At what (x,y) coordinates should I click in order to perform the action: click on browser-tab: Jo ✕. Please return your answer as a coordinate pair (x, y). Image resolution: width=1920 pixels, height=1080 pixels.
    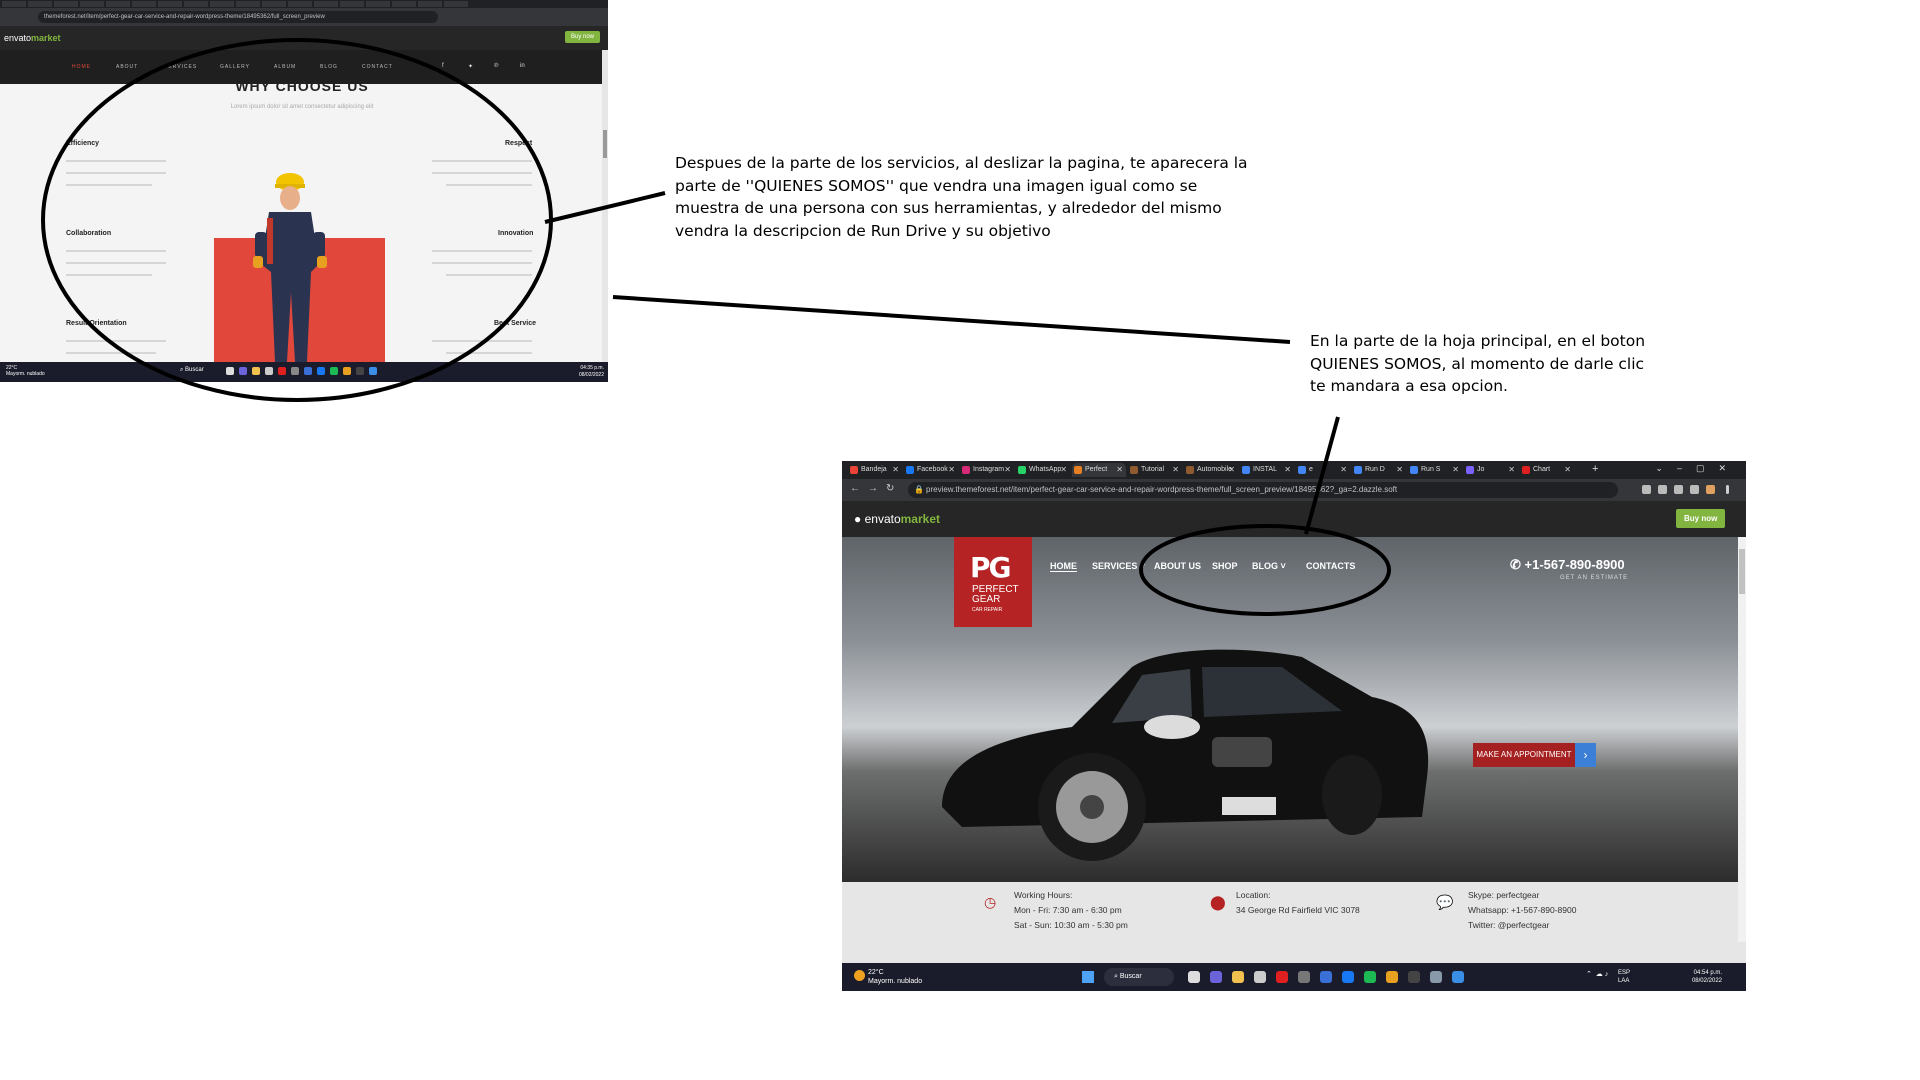
    Looking at the image, I should click on (1491, 470).